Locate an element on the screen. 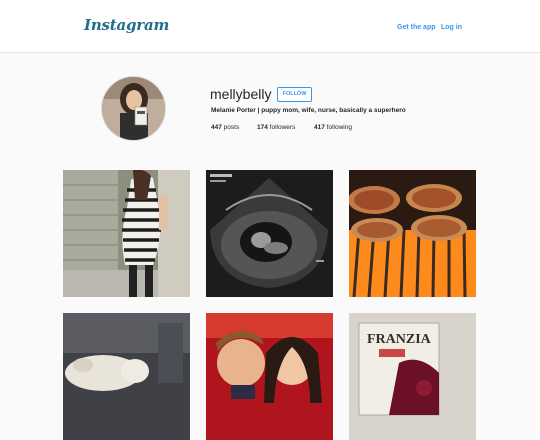  avatar-photo is located at coordinates (133, 108).